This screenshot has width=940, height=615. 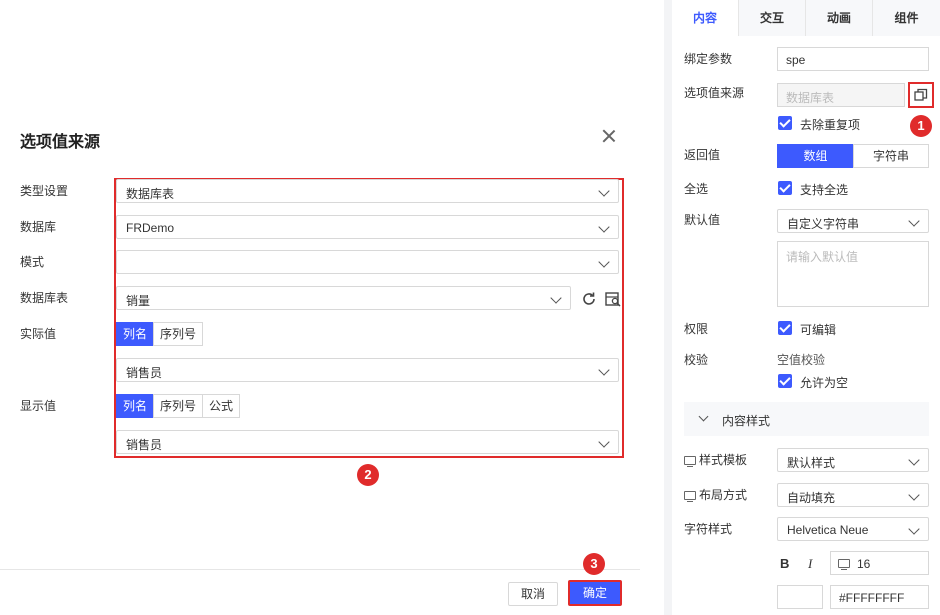 What do you see at coordinates (221, 406) in the screenshot?
I see `display-mode-formula: 公式` at bounding box center [221, 406].